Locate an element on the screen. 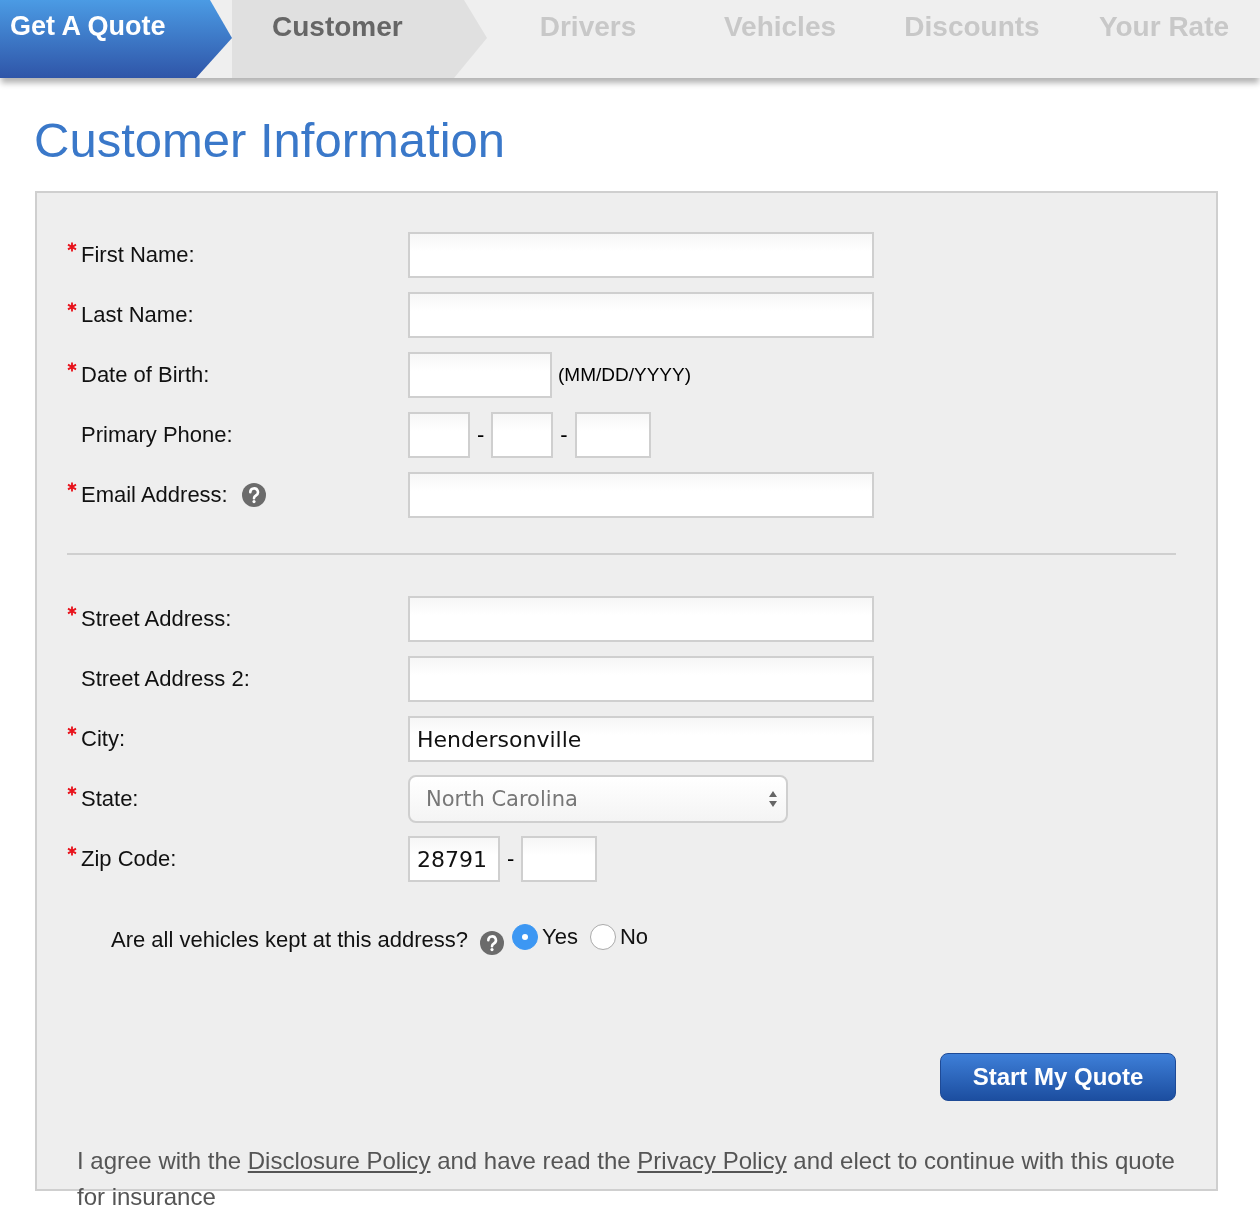 The image size is (1260, 1210). policy-link: Disclosure Policy is located at coordinates (339, 1160).